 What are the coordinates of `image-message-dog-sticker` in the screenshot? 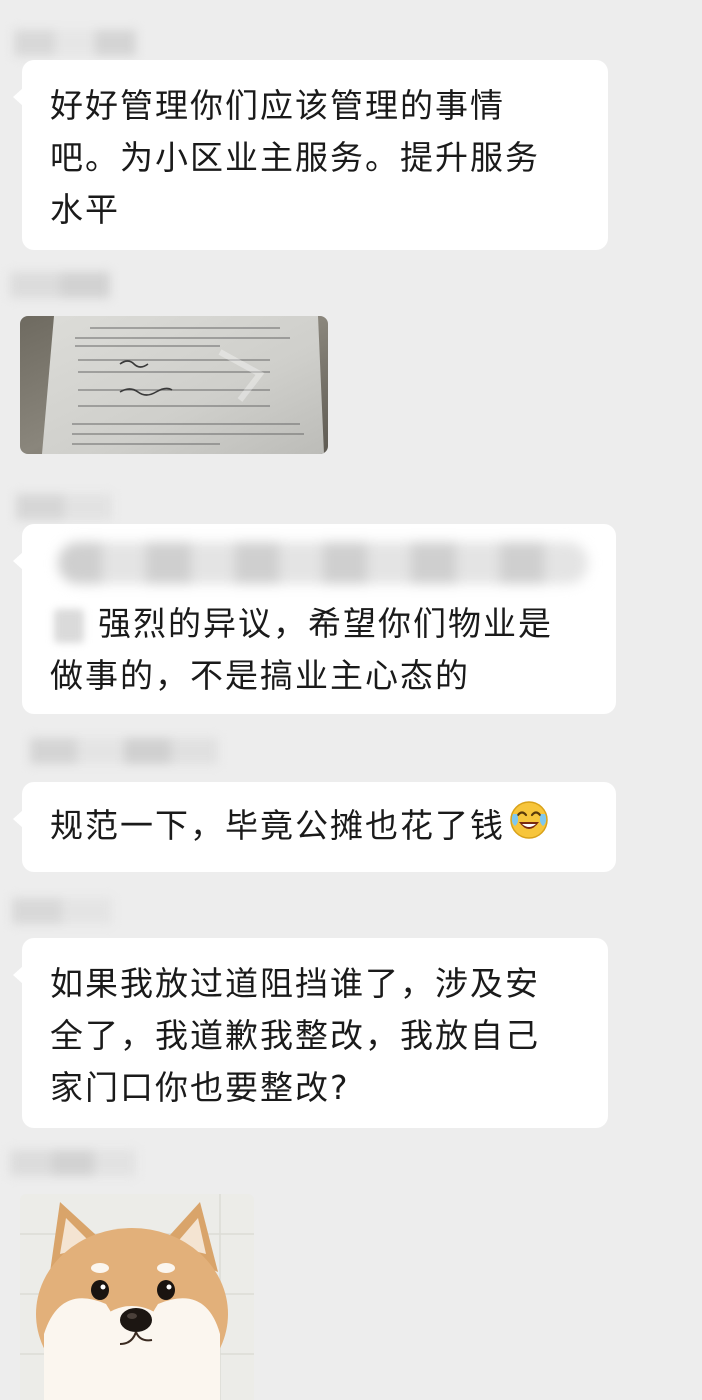 It's located at (137, 1297).